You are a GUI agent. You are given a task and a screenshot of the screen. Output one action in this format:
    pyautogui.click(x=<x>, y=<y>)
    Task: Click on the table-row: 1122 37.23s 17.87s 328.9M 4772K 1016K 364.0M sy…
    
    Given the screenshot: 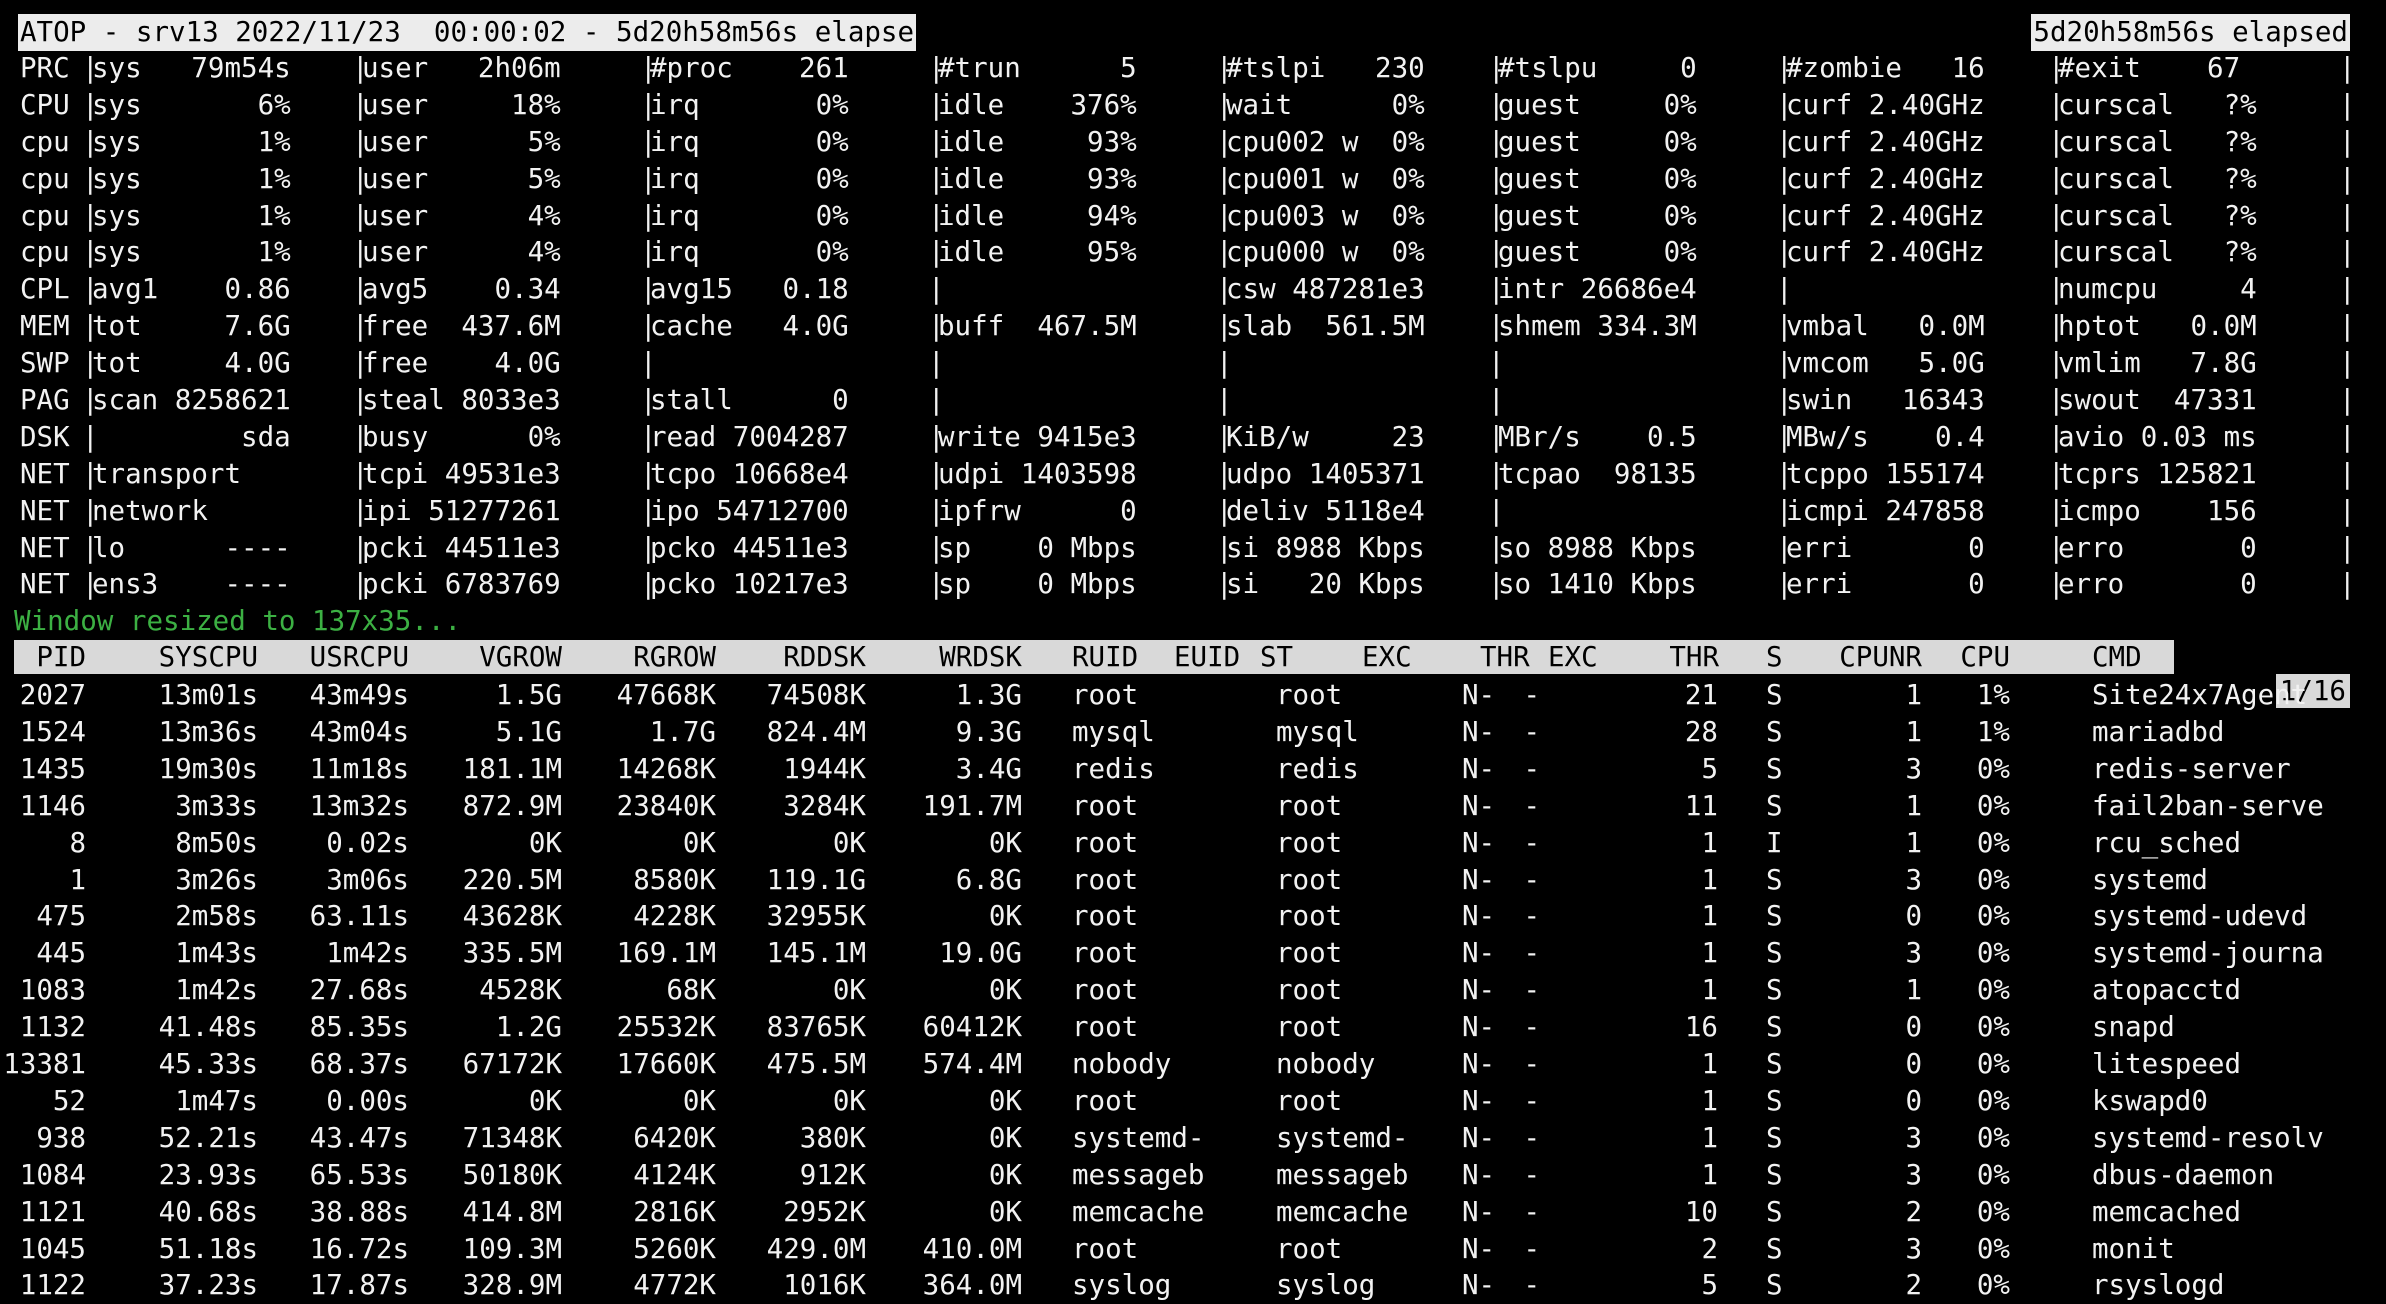 What is the action you would take?
    pyautogui.click(x=1194, y=1285)
    